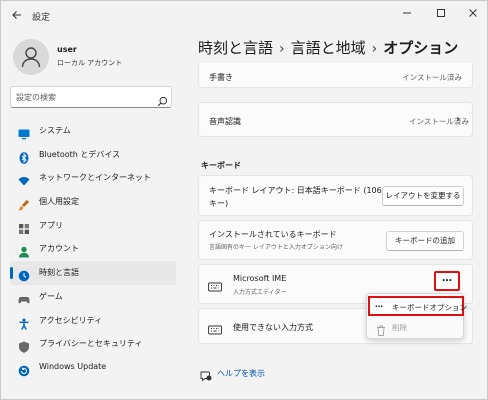 The image size is (488, 400). Describe the element at coordinates (24, 156) in the screenshot. I see `bluetooth-icon` at that location.